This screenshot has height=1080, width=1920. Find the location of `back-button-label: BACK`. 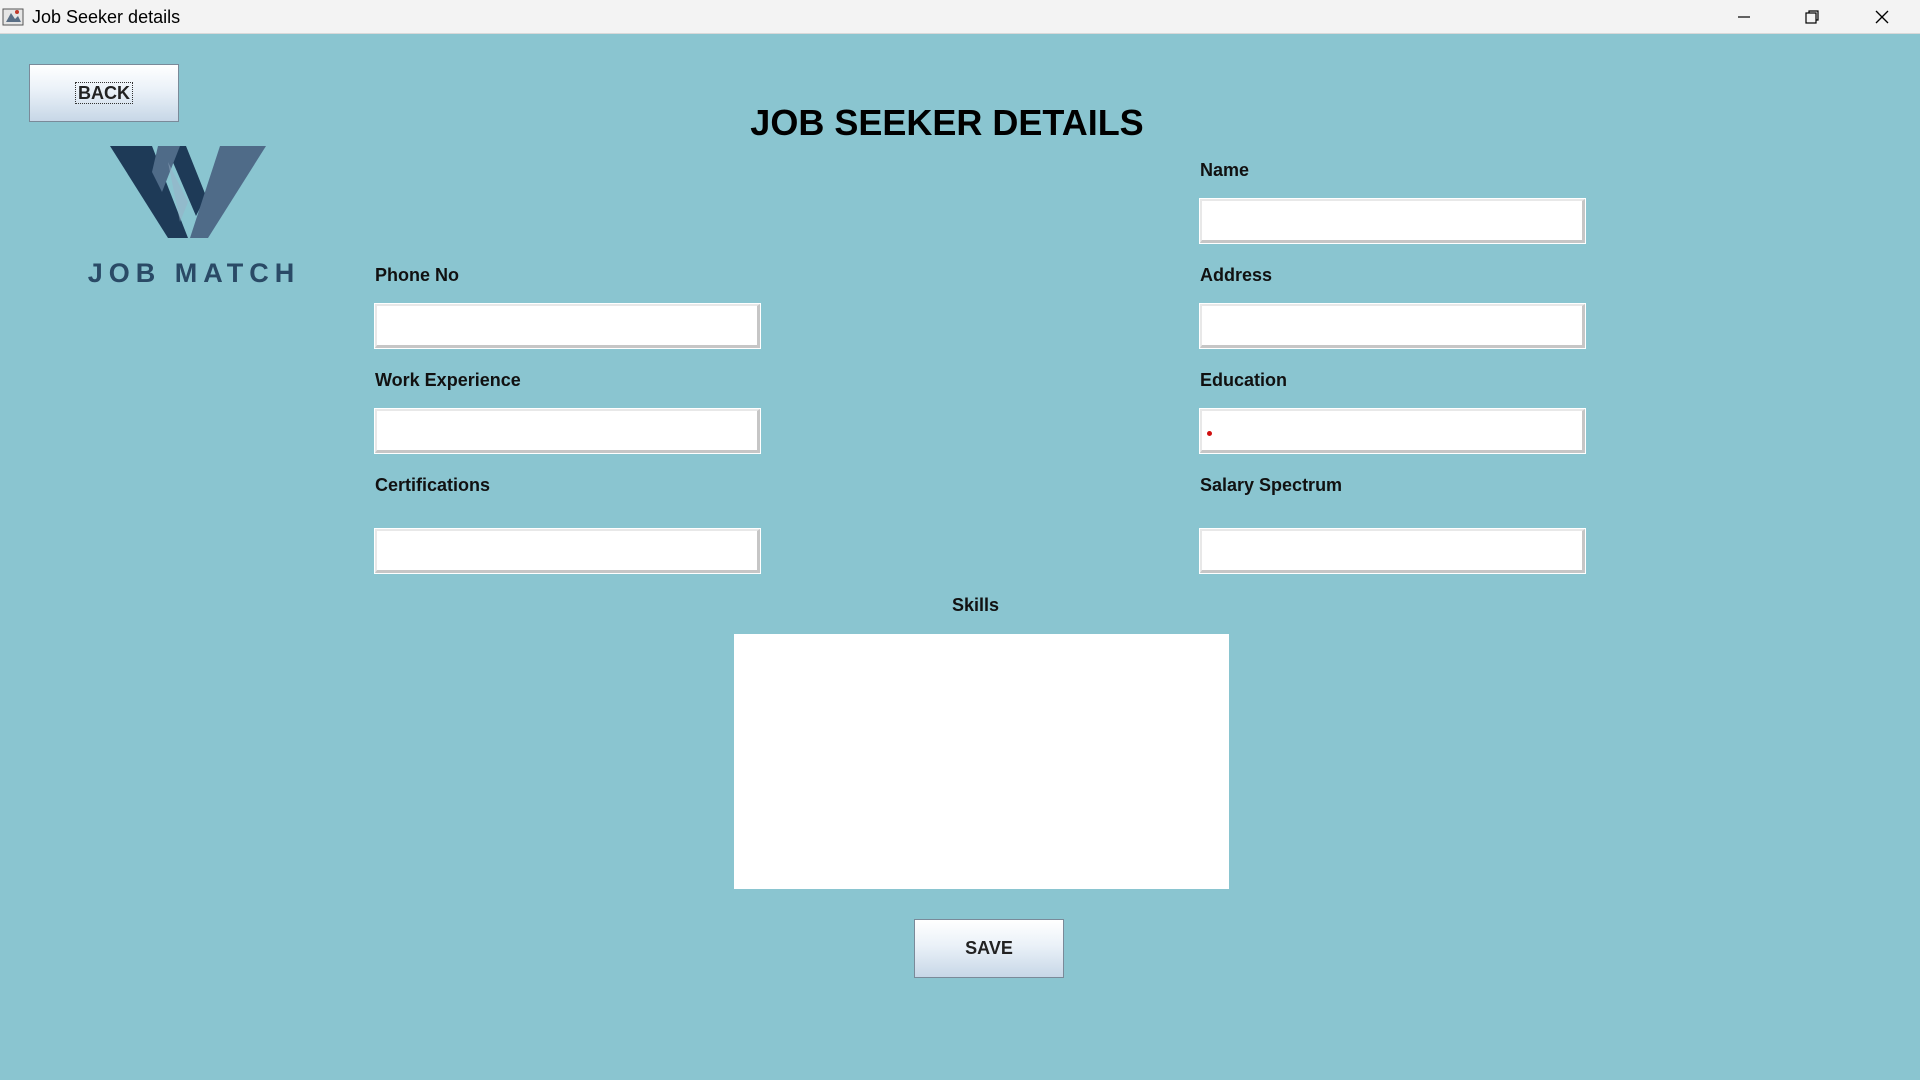

back-button-label: BACK is located at coordinates (104, 93).